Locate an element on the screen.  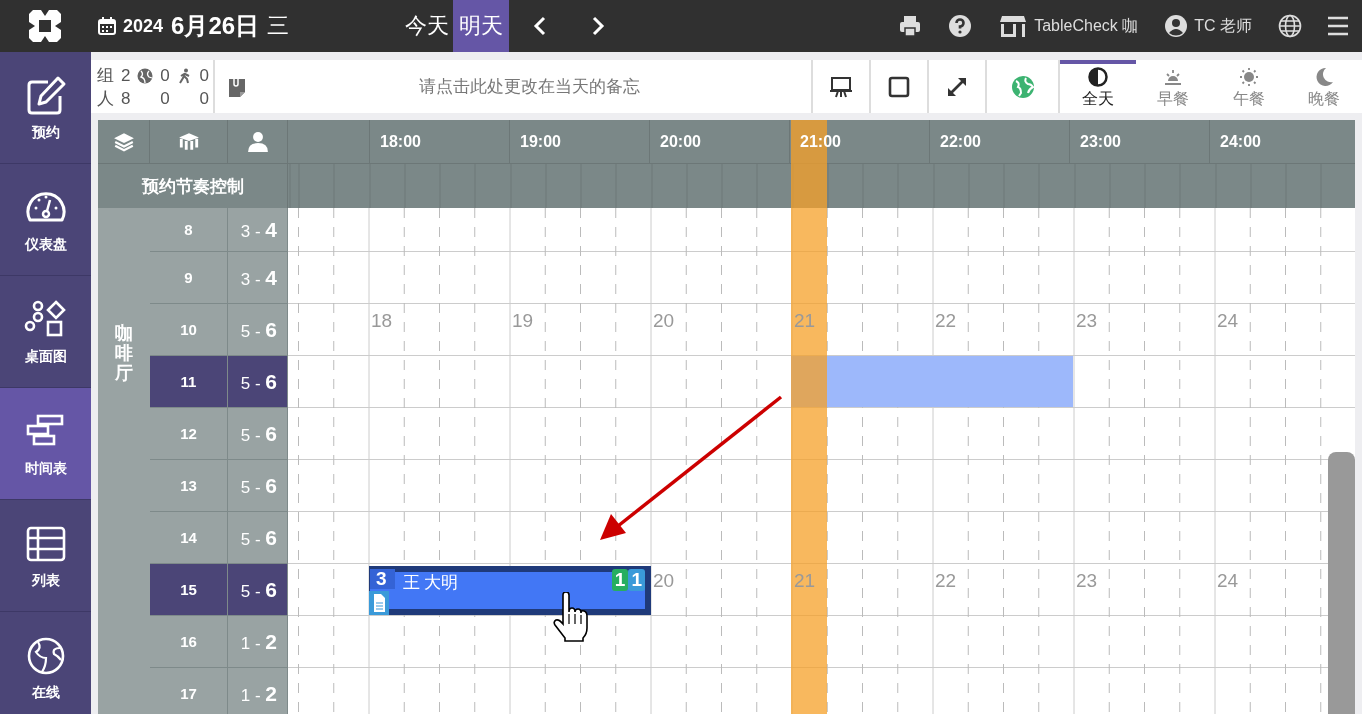
sun-icon is located at coordinates (1248, 77).